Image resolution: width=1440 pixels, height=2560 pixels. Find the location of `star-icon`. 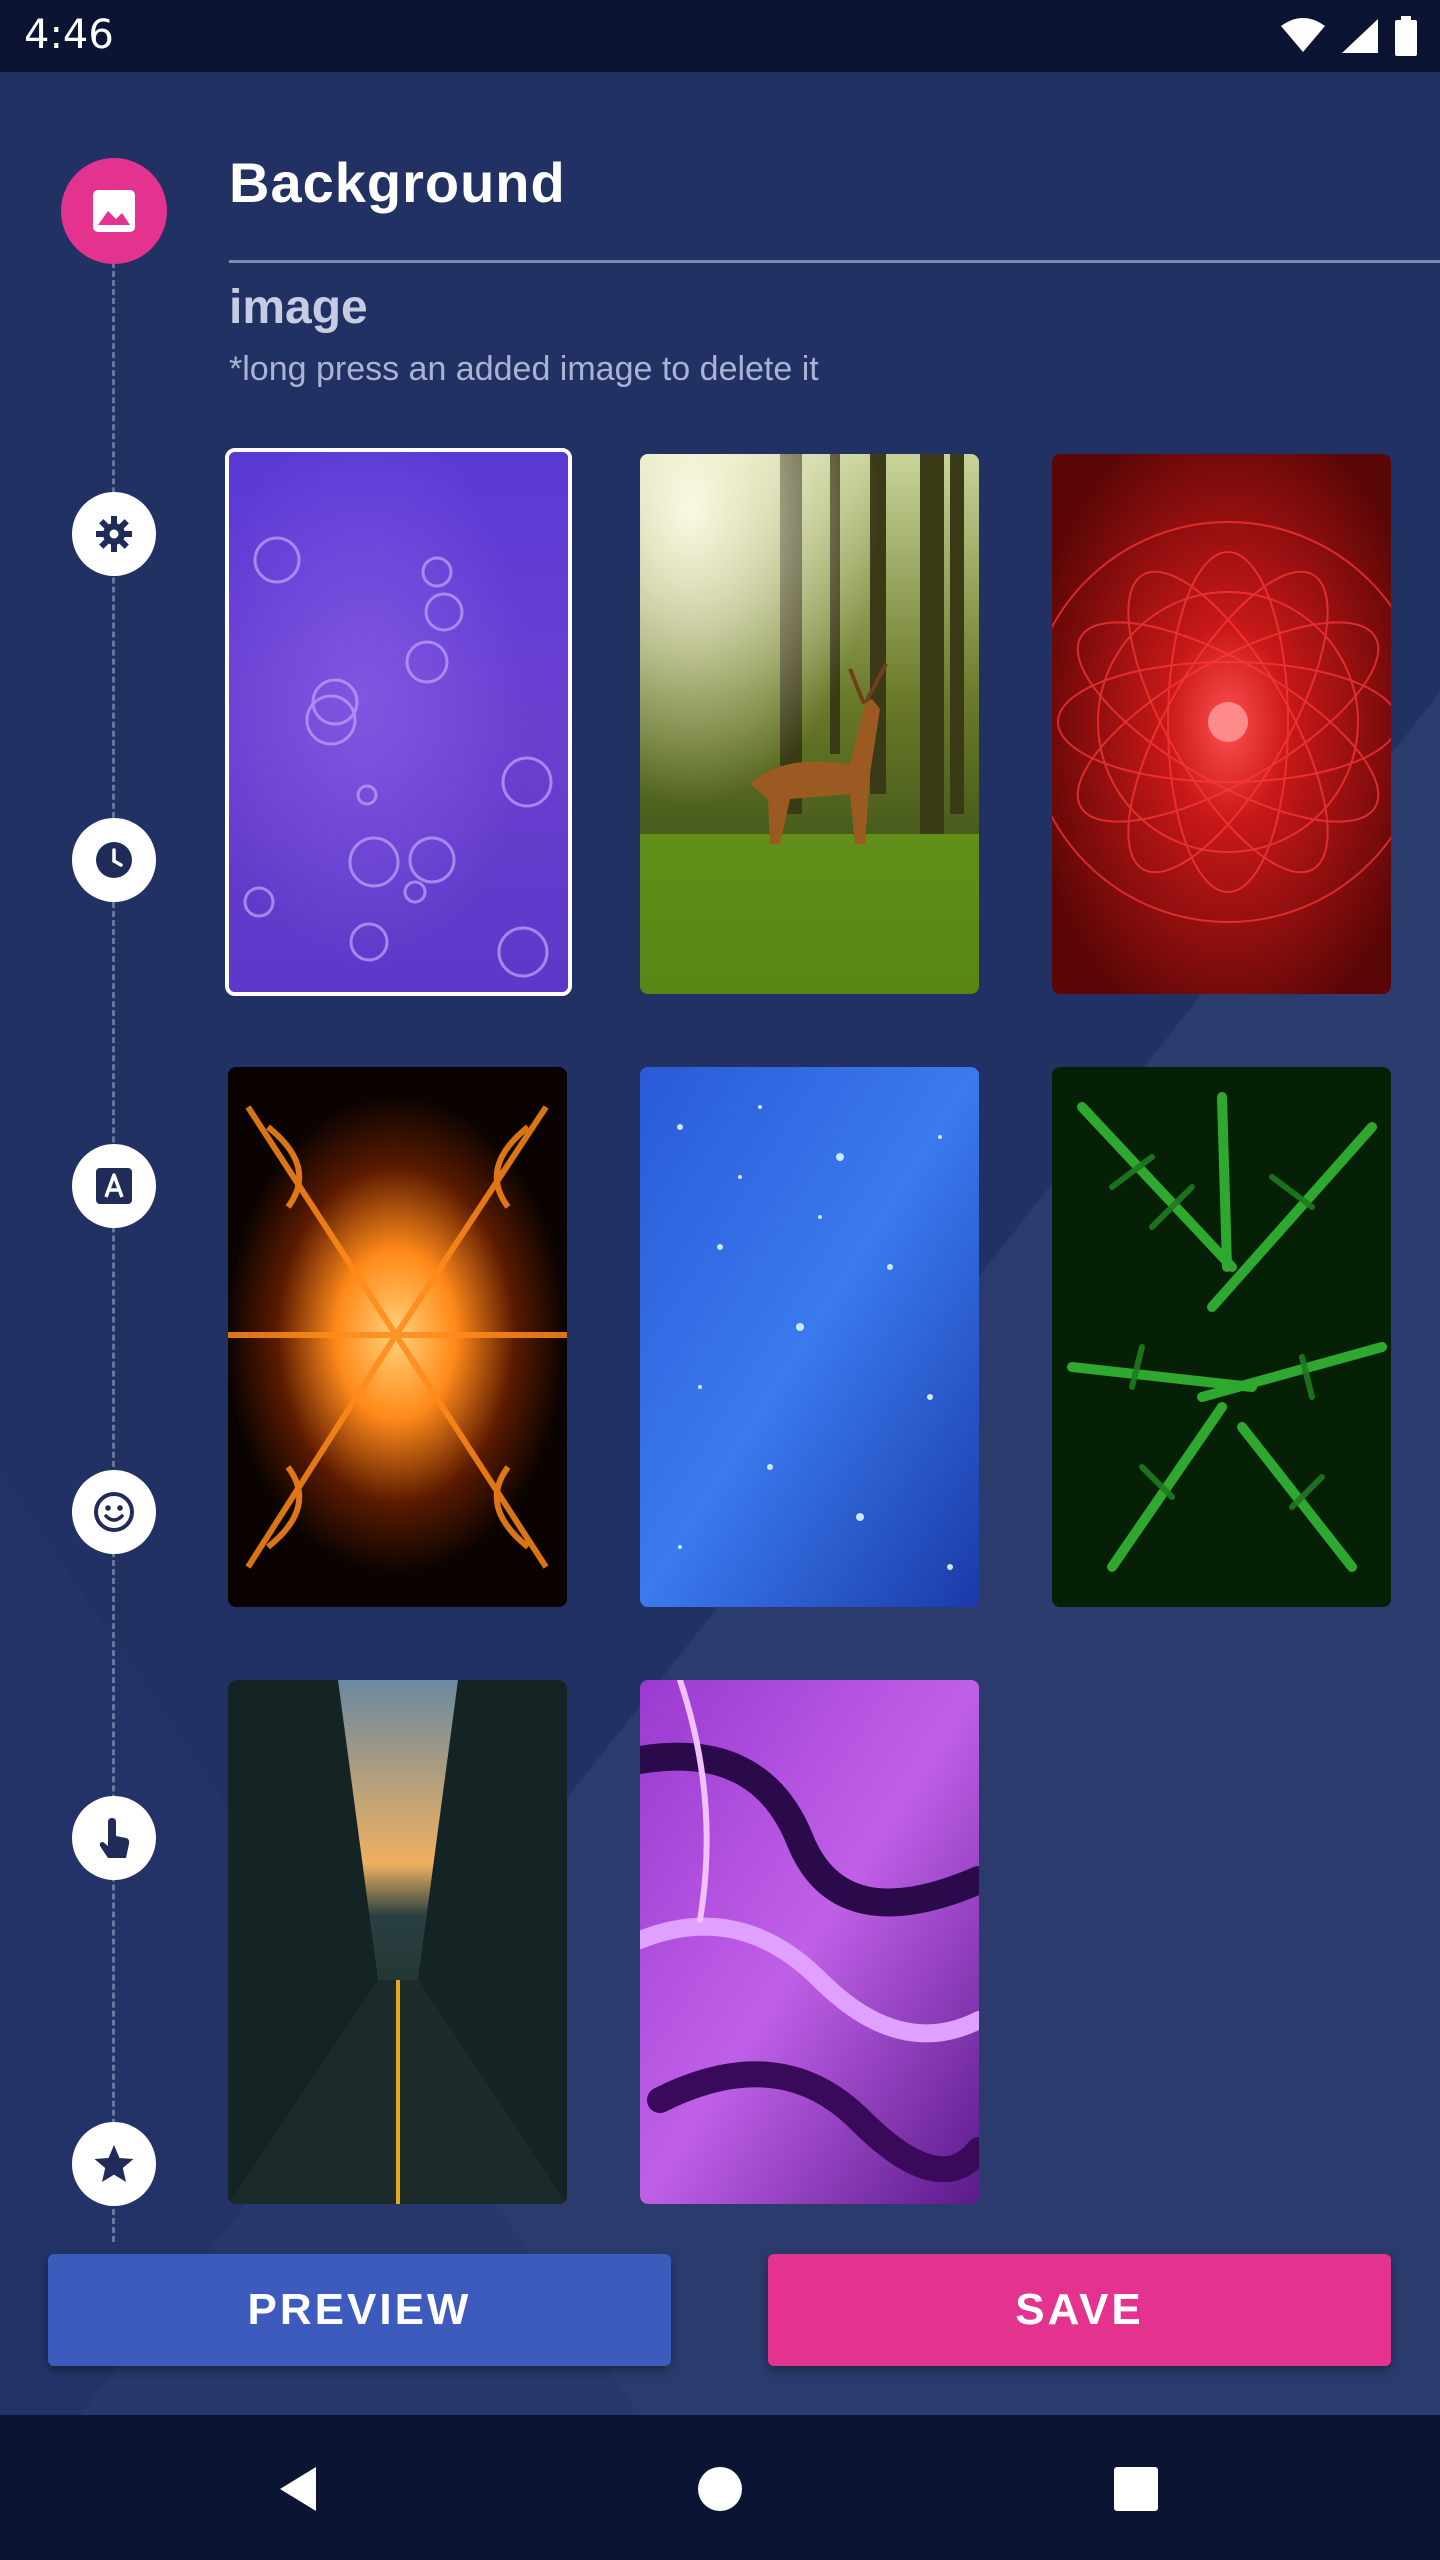

star-icon is located at coordinates (114, 2163).